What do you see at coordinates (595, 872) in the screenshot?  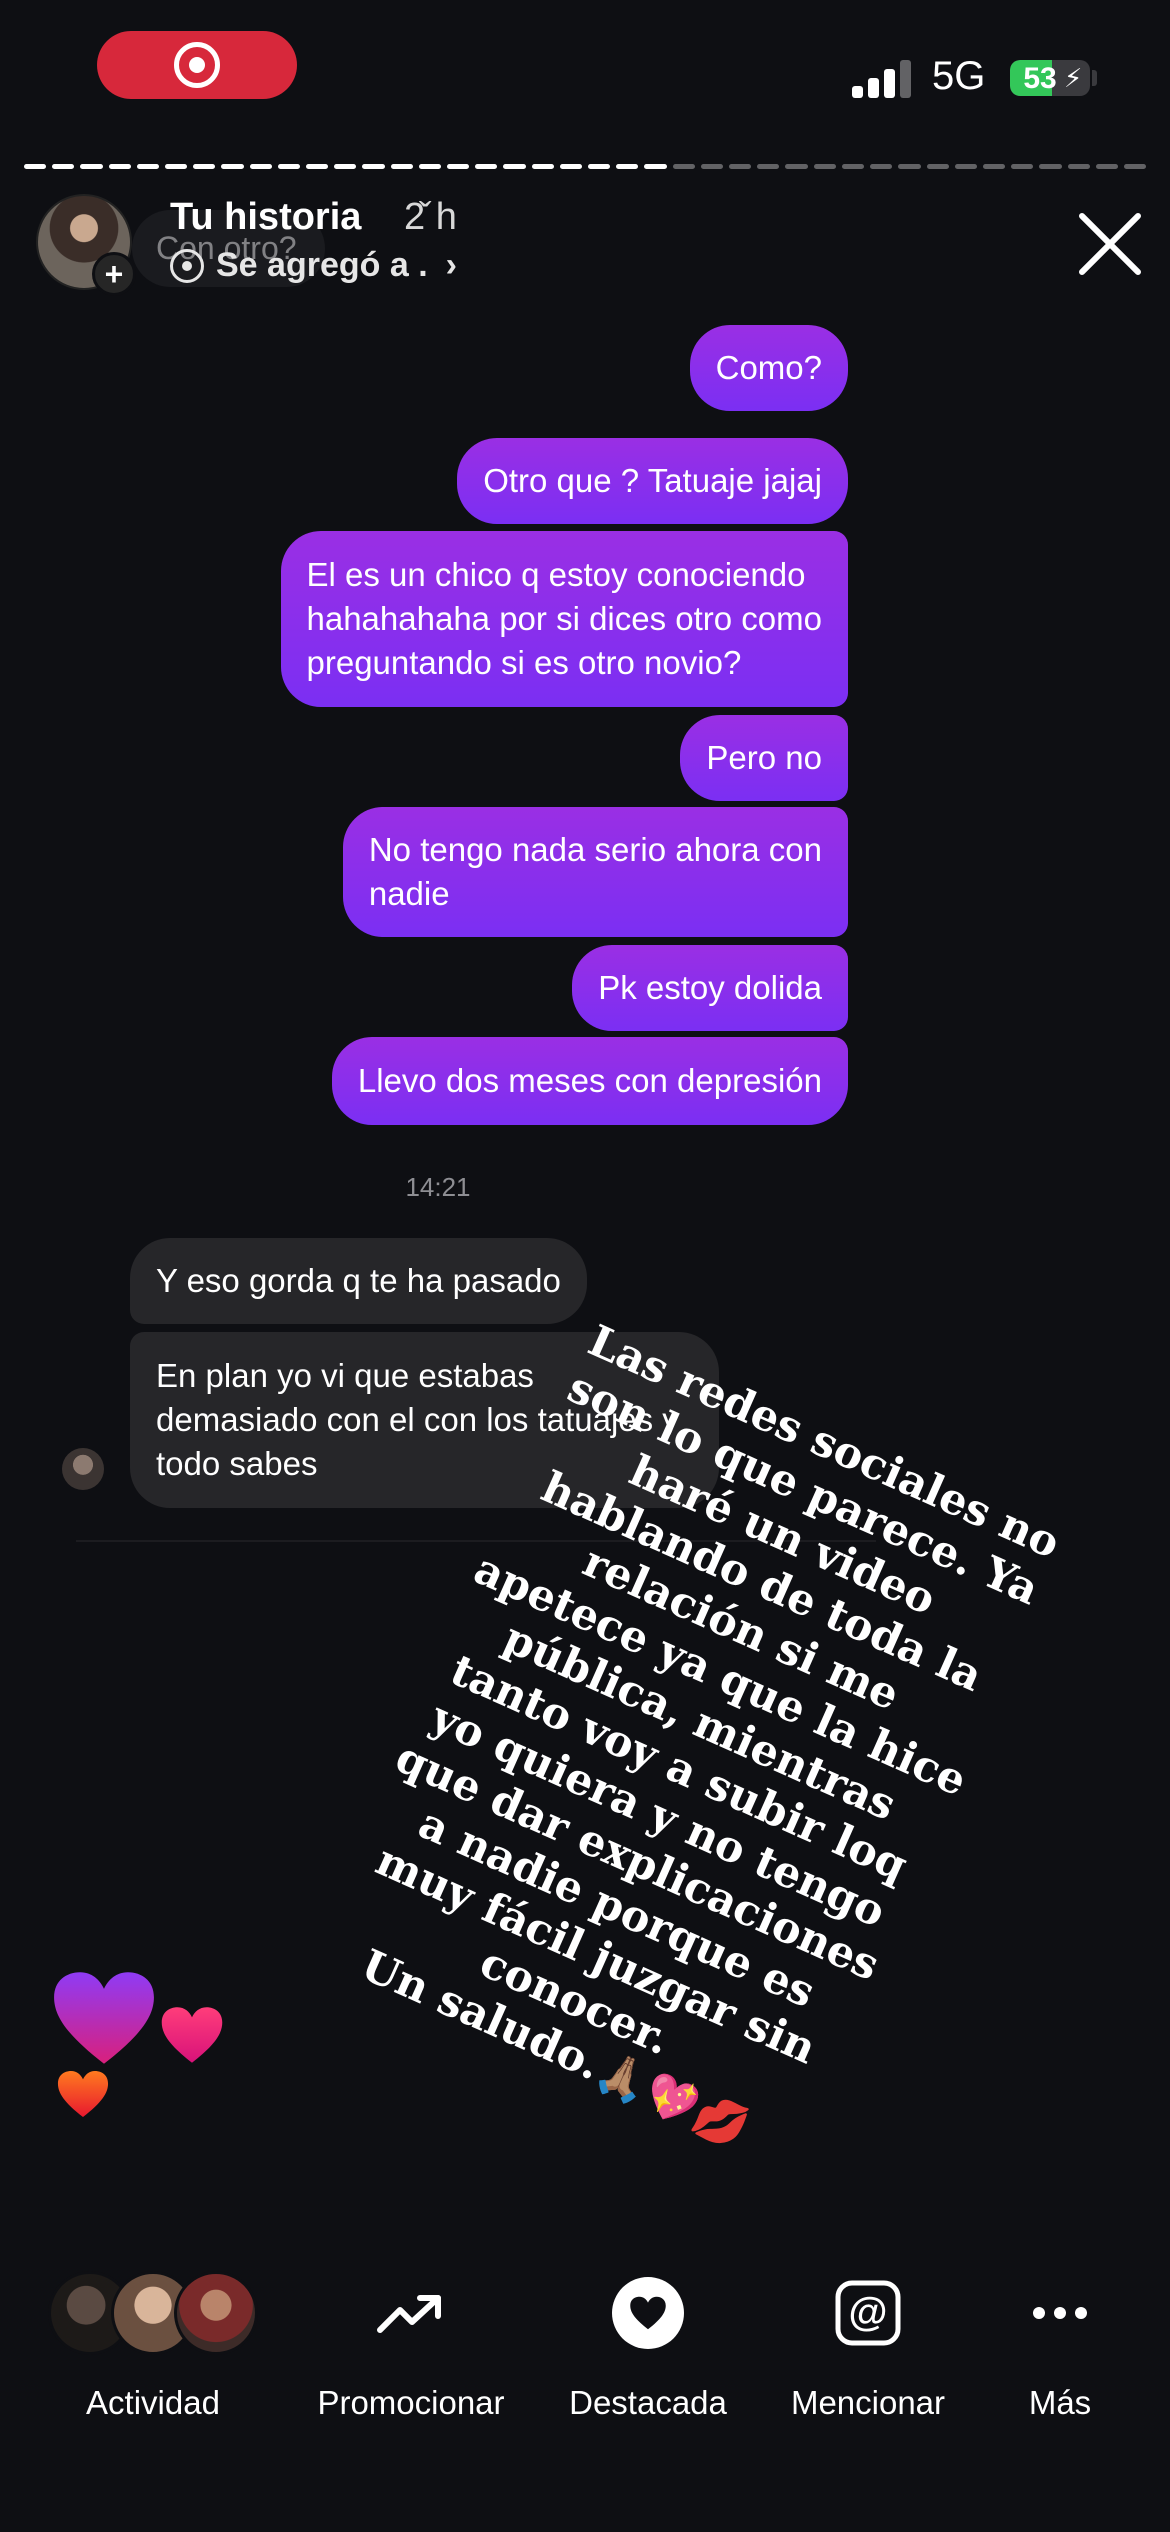 I see `sent-message: No tengo nada serio ahora con nadie` at bounding box center [595, 872].